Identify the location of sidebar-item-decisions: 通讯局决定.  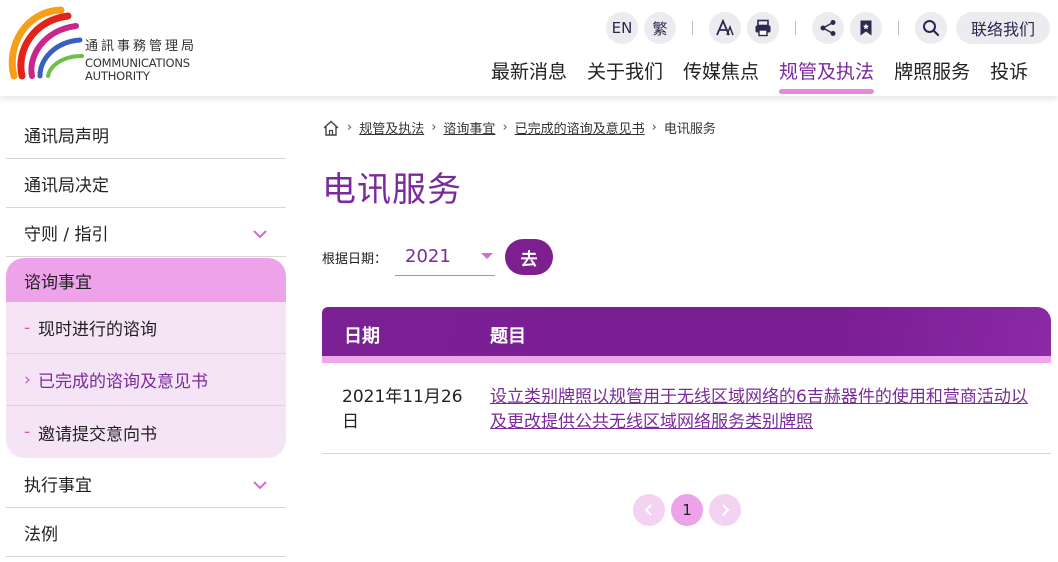
(146, 183).